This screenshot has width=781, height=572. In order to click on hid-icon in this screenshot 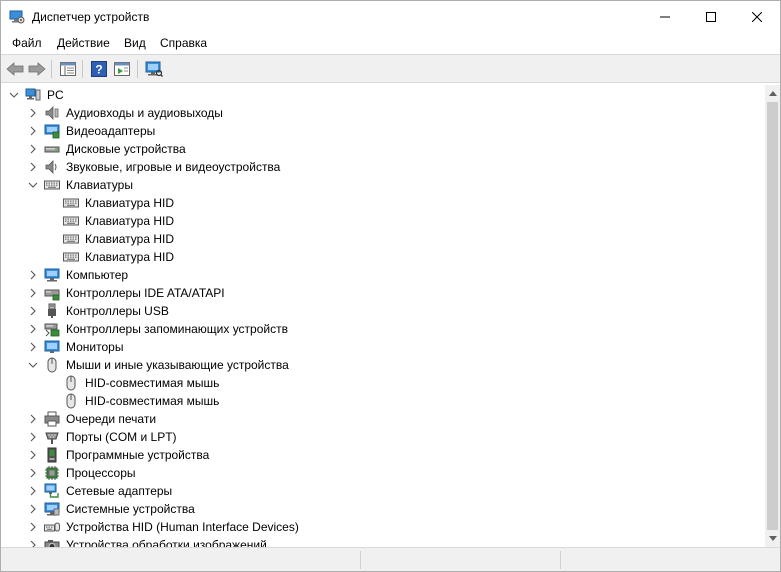, I will do `click(52, 527)`.